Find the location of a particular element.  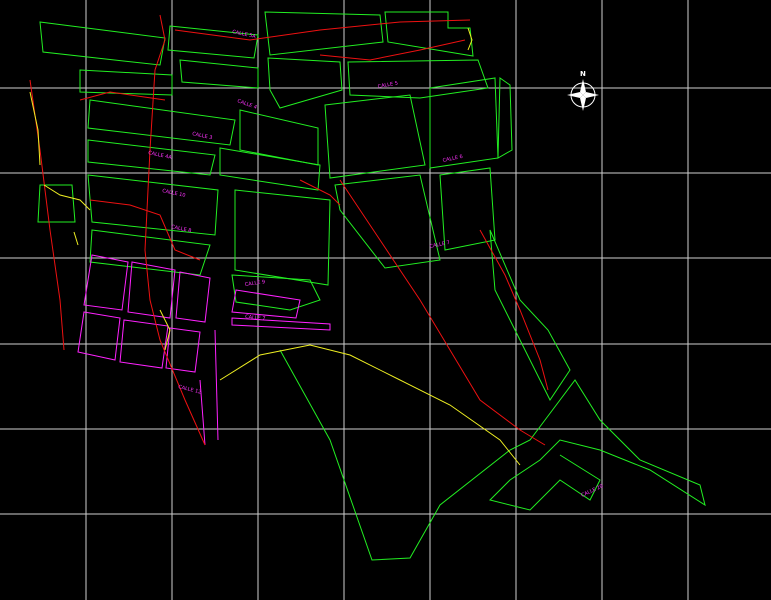

street-label: CALLE 4 is located at coordinates (246, 104).